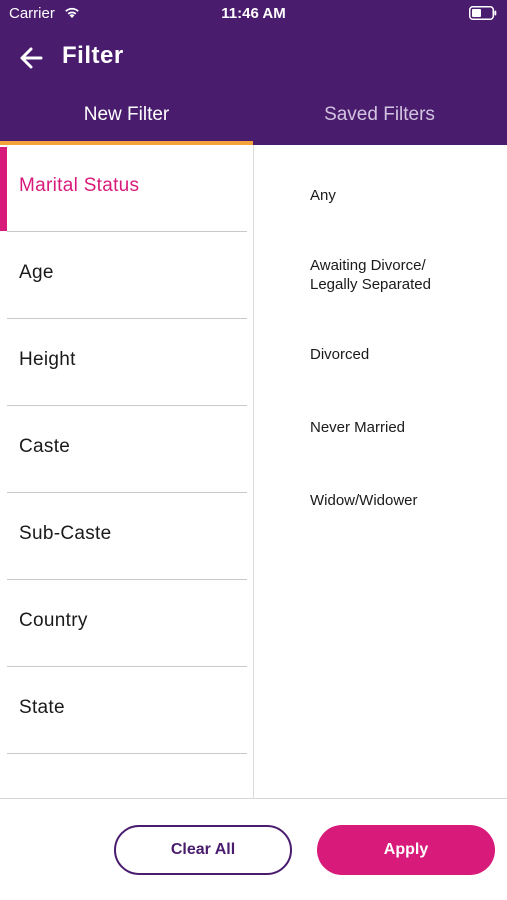  What do you see at coordinates (79, 185) in the screenshot?
I see `category-label: Marital Status` at bounding box center [79, 185].